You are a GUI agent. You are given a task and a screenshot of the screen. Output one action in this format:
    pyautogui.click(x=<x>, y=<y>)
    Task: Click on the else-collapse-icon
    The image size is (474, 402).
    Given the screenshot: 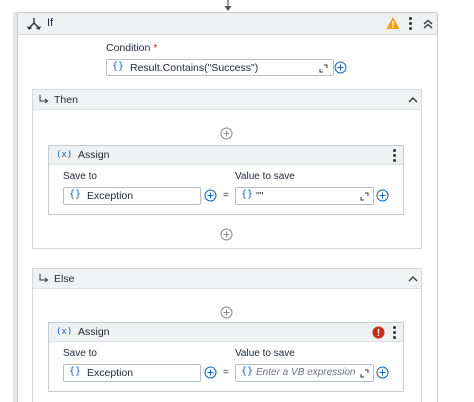 What is the action you would take?
    pyautogui.click(x=413, y=279)
    